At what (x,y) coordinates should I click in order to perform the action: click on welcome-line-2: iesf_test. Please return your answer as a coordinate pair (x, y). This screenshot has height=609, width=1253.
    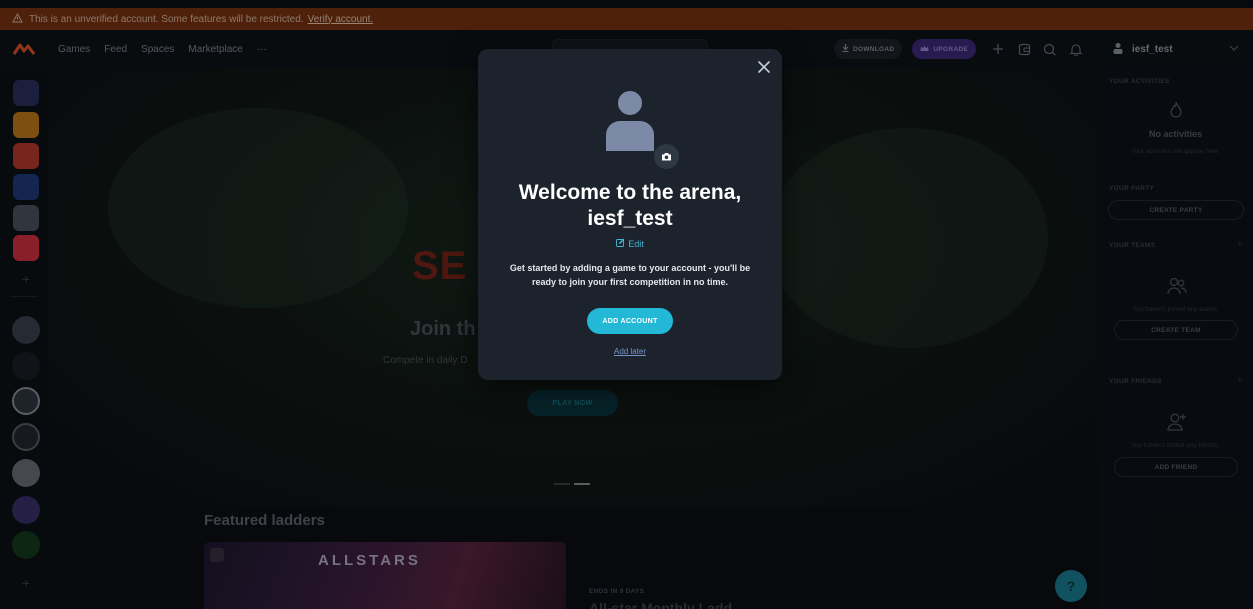
    Looking at the image, I should click on (630, 218).